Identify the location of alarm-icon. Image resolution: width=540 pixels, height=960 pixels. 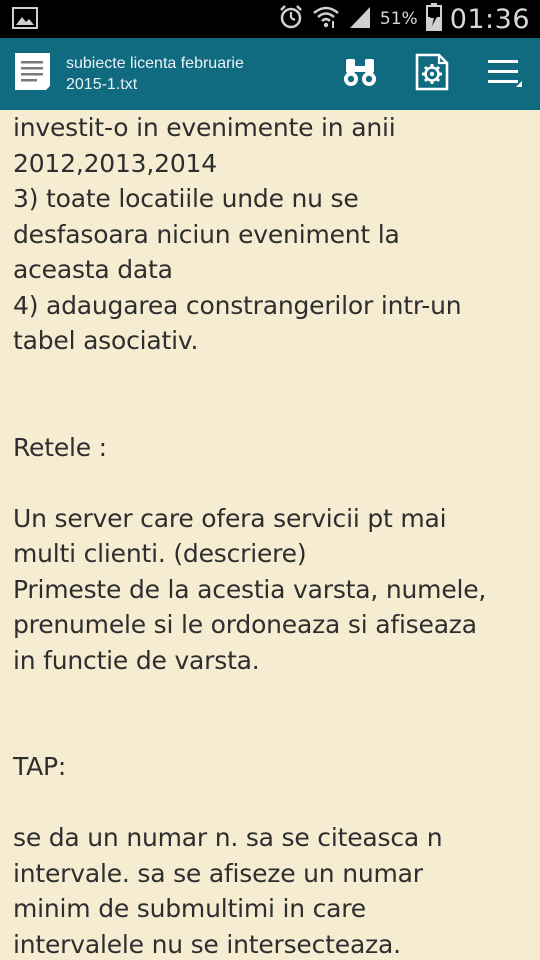
(291, 19).